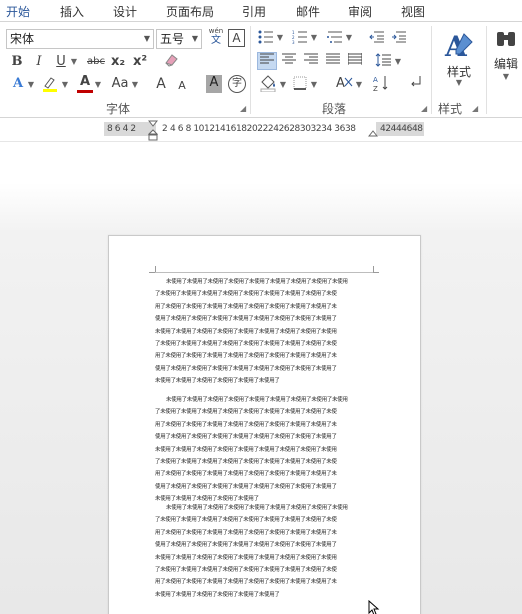 The width and height of the screenshot is (522, 614). What do you see at coordinates (18, 84) in the screenshot?
I see `text-effects-button: A` at bounding box center [18, 84].